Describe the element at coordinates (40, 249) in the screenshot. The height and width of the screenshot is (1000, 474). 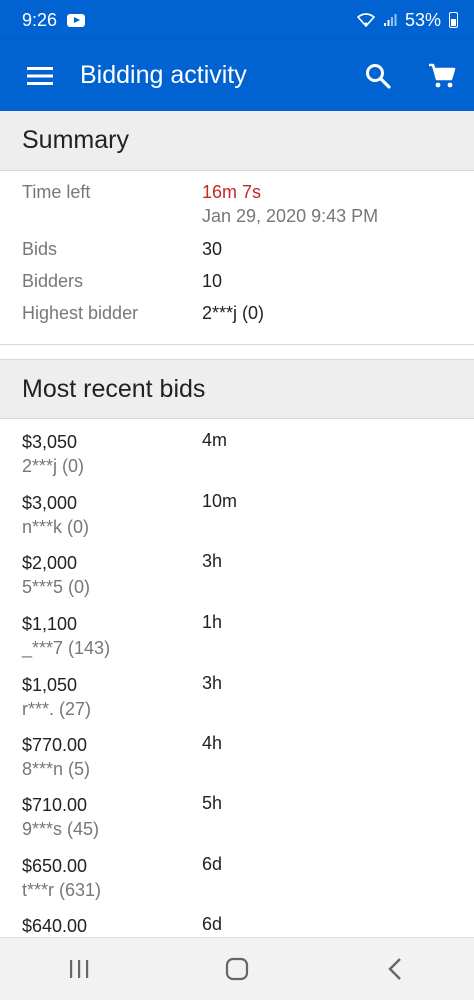
I see `bids-label: Bids` at that location.